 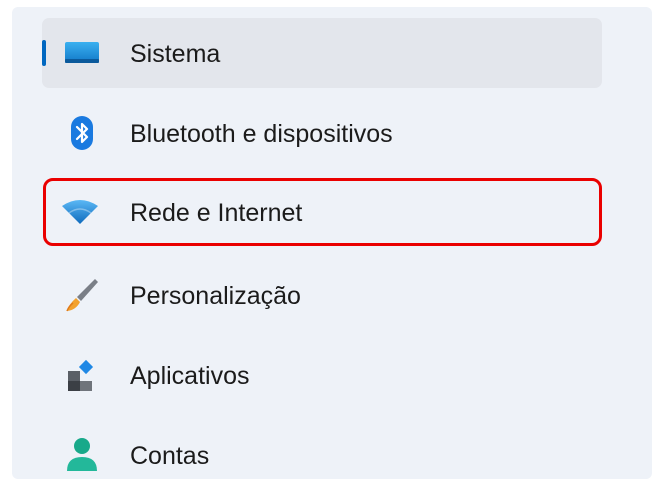 I want to click on system-display-icon, so click(x=82, y=52).